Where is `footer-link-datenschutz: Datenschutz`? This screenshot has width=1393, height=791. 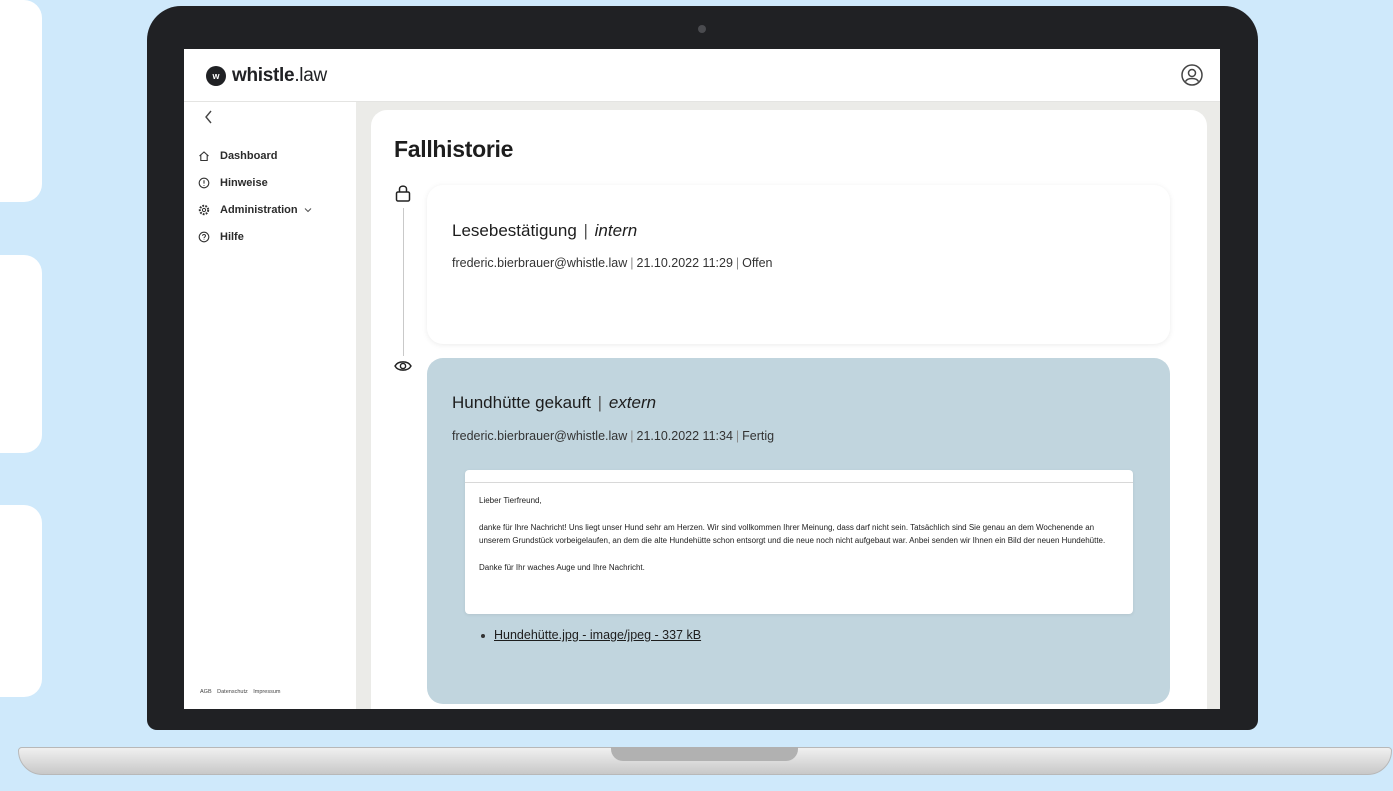 footer-link-datenschutz: Datenschutz is located at coordinates (232, 692).